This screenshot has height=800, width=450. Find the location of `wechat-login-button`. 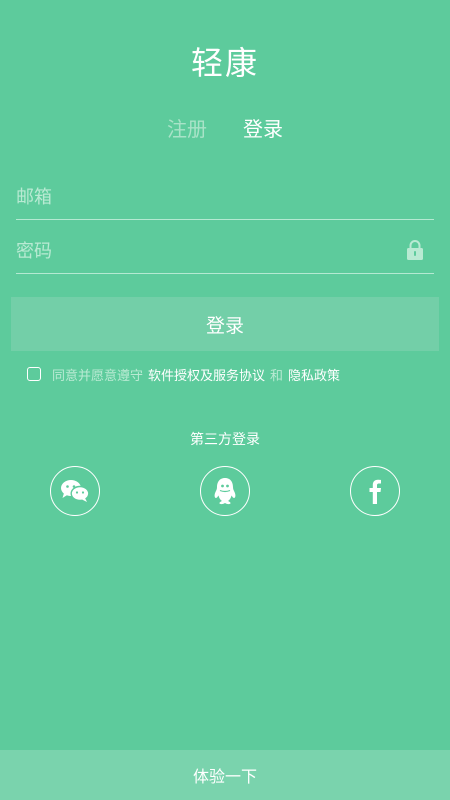

wechat-login-button is located at coordinates (75, 491).